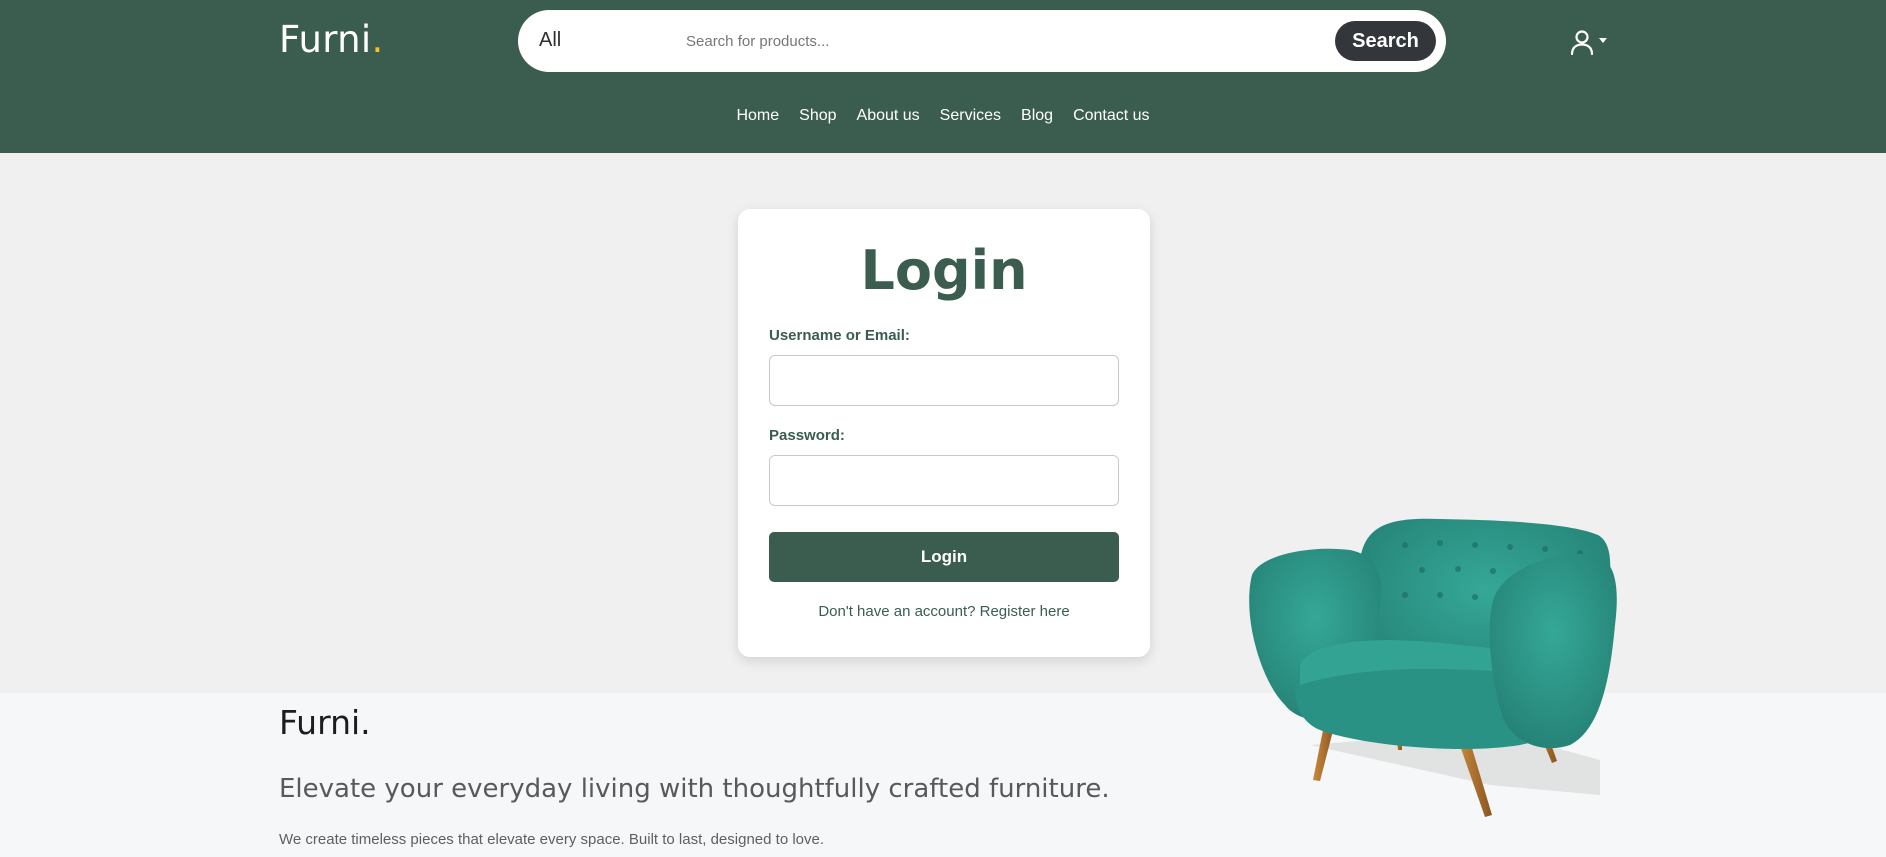 This screenshot has width=1886, height=857. I want to click on user-menu-button, so click(1588, 42).